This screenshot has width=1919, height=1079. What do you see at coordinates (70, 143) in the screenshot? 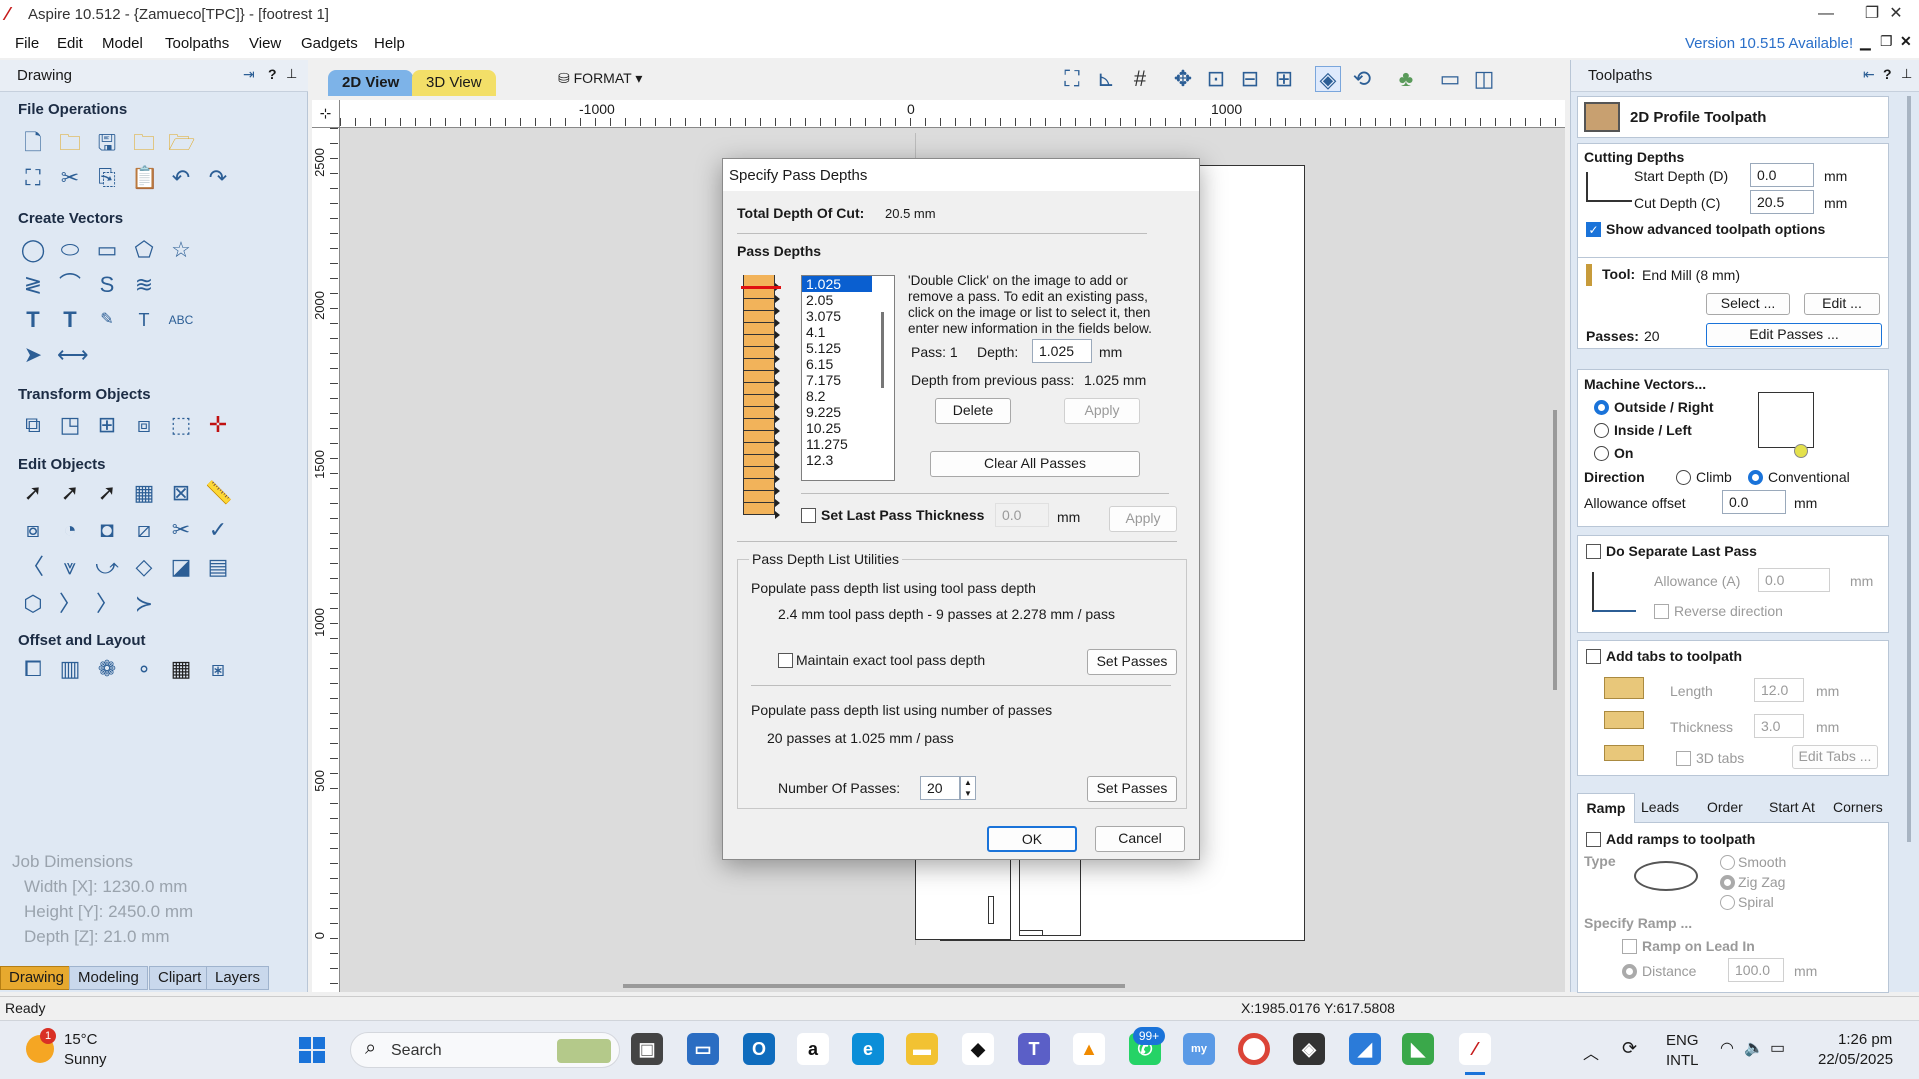
I see `open-file-icon: 🗀` at bounding box center [70, 143].